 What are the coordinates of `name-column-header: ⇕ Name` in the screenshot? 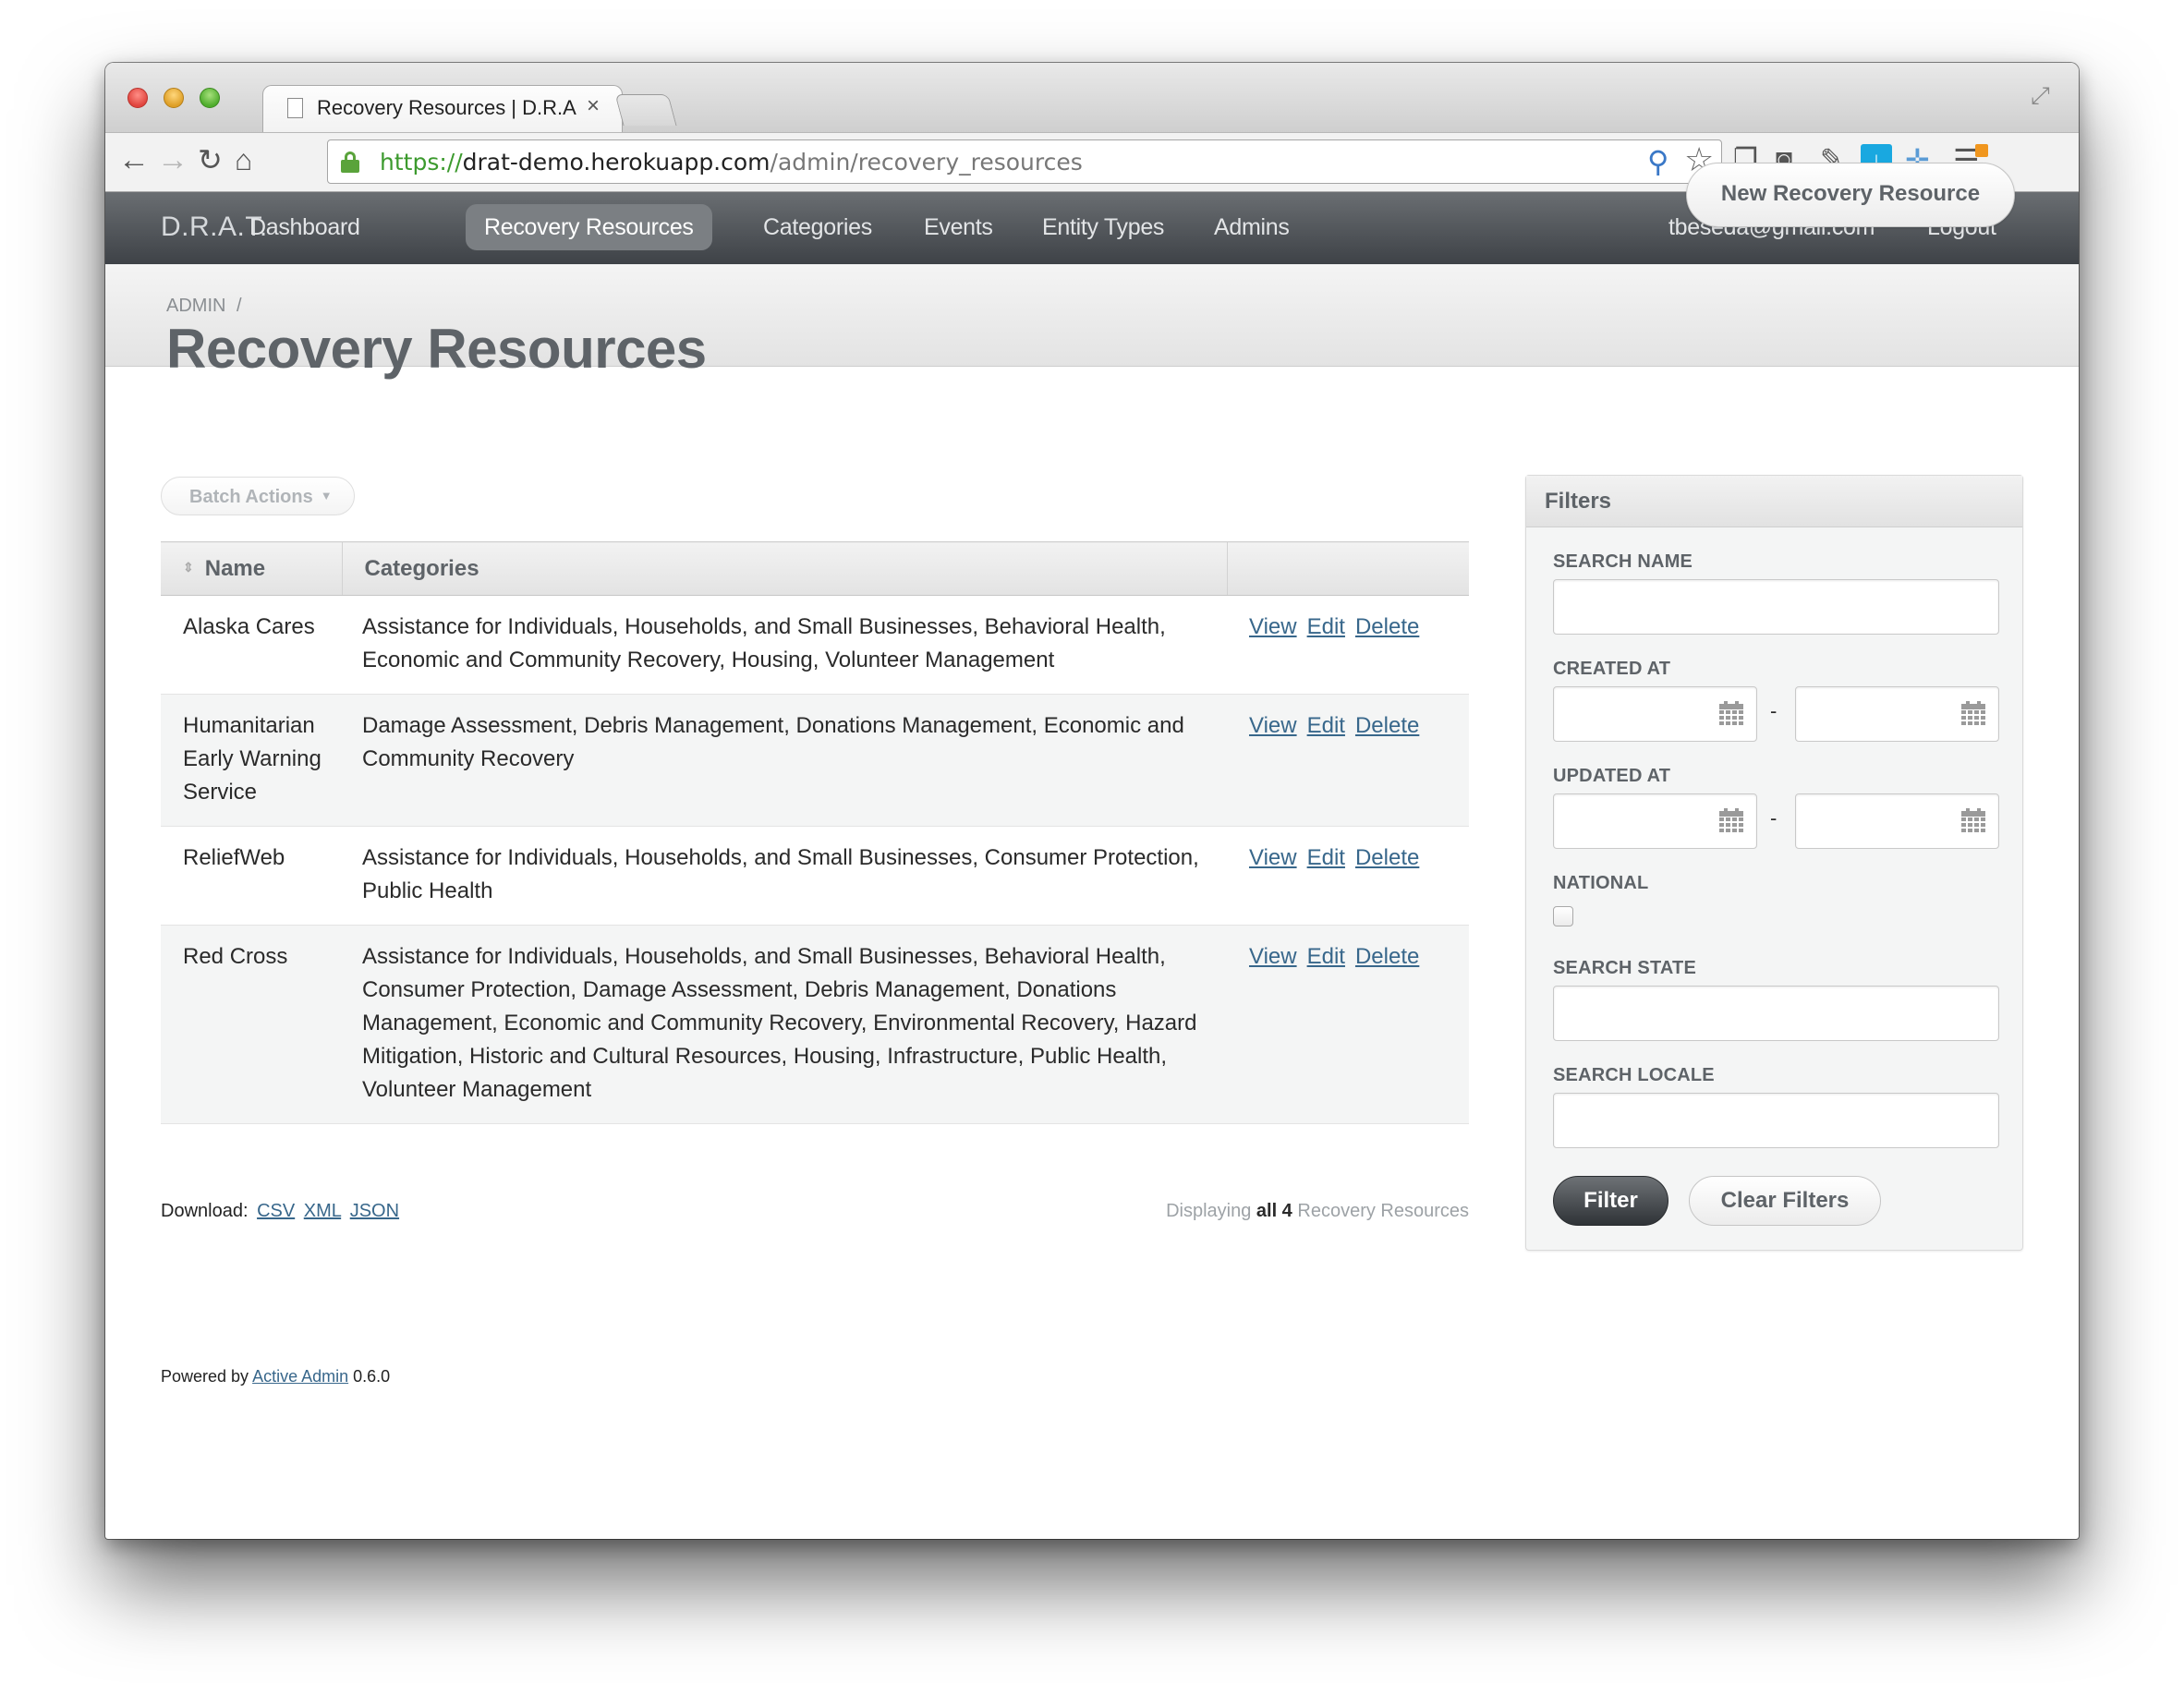 It's located at (252, 569).